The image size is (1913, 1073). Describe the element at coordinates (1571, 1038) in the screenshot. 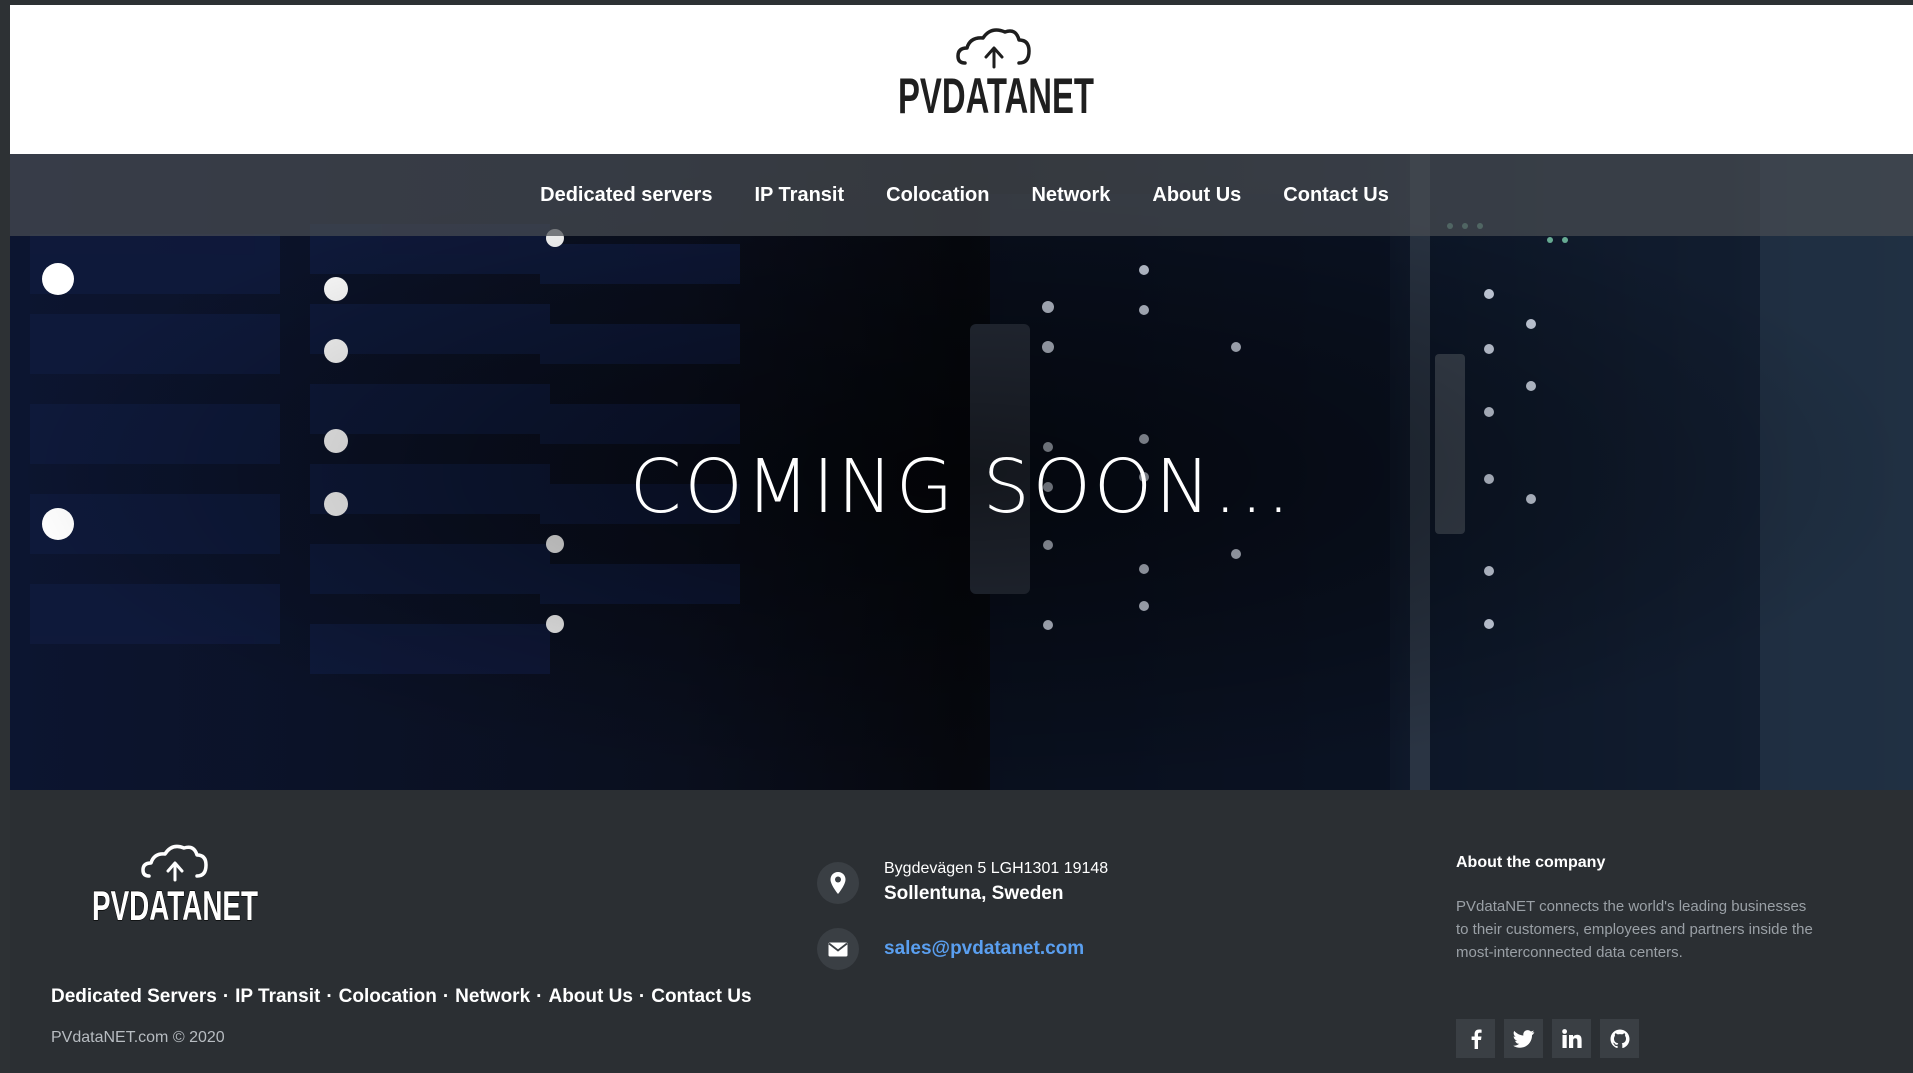

I see `linkedin-icon` at that location.